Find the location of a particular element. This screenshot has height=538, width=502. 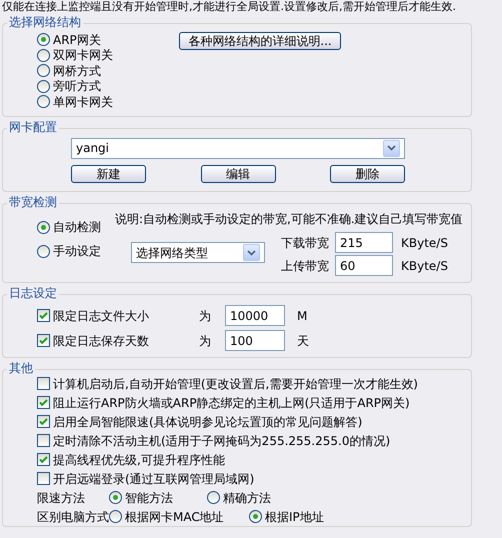

log-input: 10000 is located at coordinates (255, 315).